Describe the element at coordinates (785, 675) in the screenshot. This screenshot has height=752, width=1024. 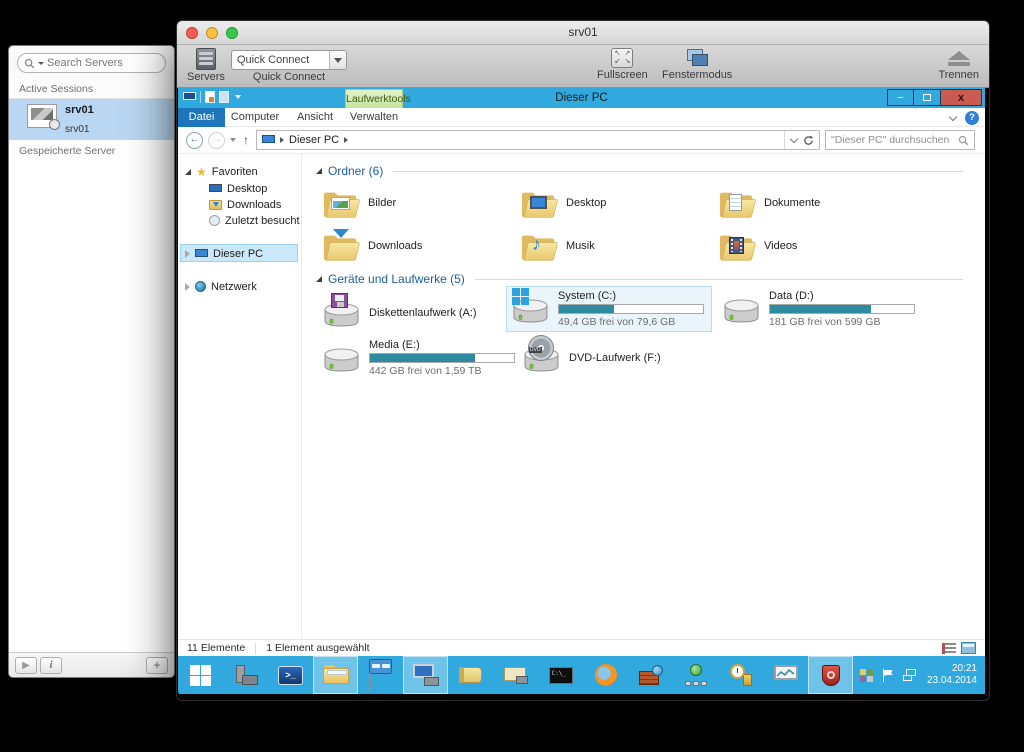
I see `taskbar-performance-monitor` at that location.